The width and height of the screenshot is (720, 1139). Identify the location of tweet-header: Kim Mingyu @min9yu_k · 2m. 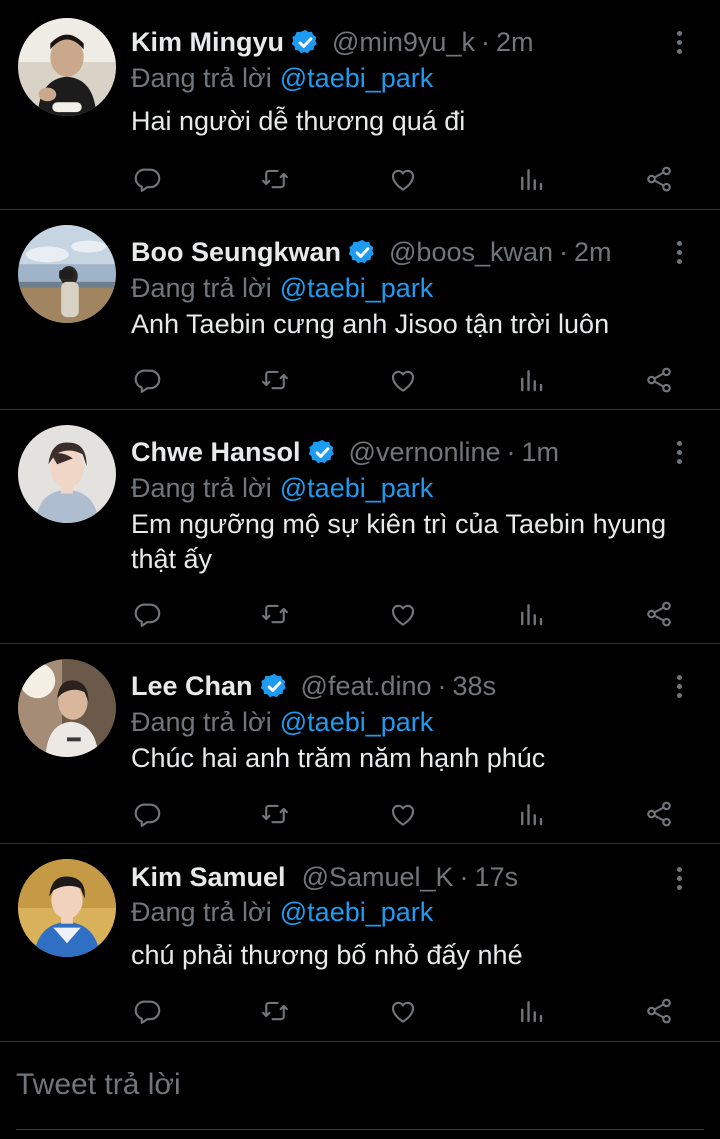
(332, 42).